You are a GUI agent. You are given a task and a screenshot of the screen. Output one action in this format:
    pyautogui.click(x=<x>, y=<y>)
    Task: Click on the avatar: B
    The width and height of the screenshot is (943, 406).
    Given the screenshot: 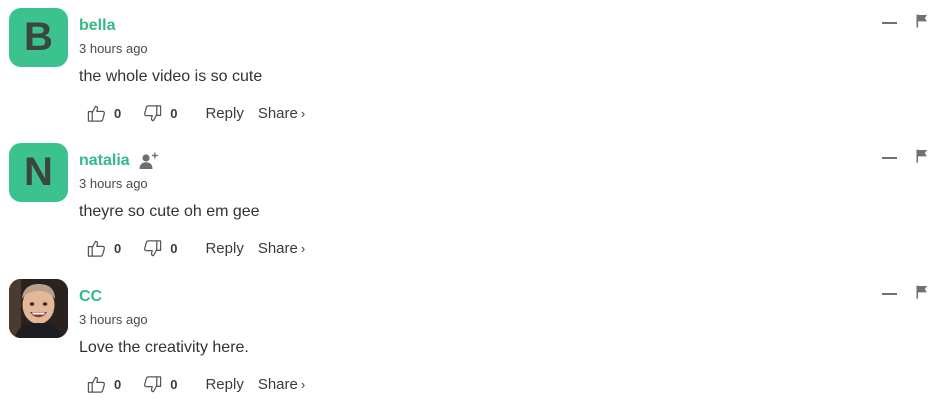 What is the action you would take?
    pyautogui.click(x=38, y=37)
    